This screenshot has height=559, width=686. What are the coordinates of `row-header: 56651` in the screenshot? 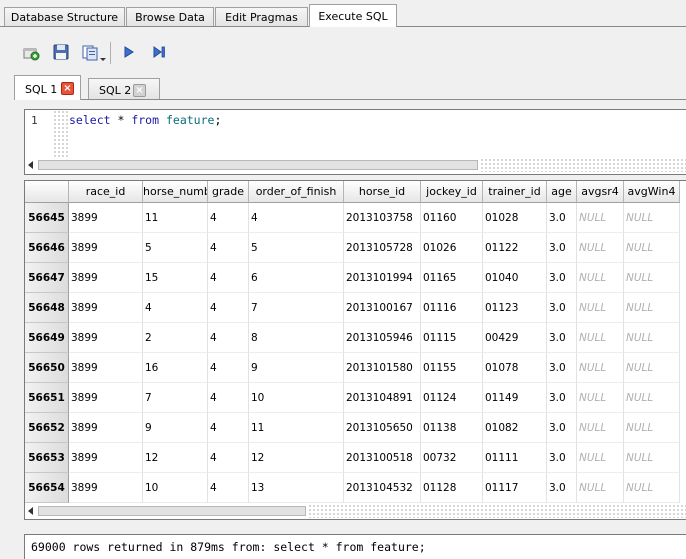 It's located at (47, 398).